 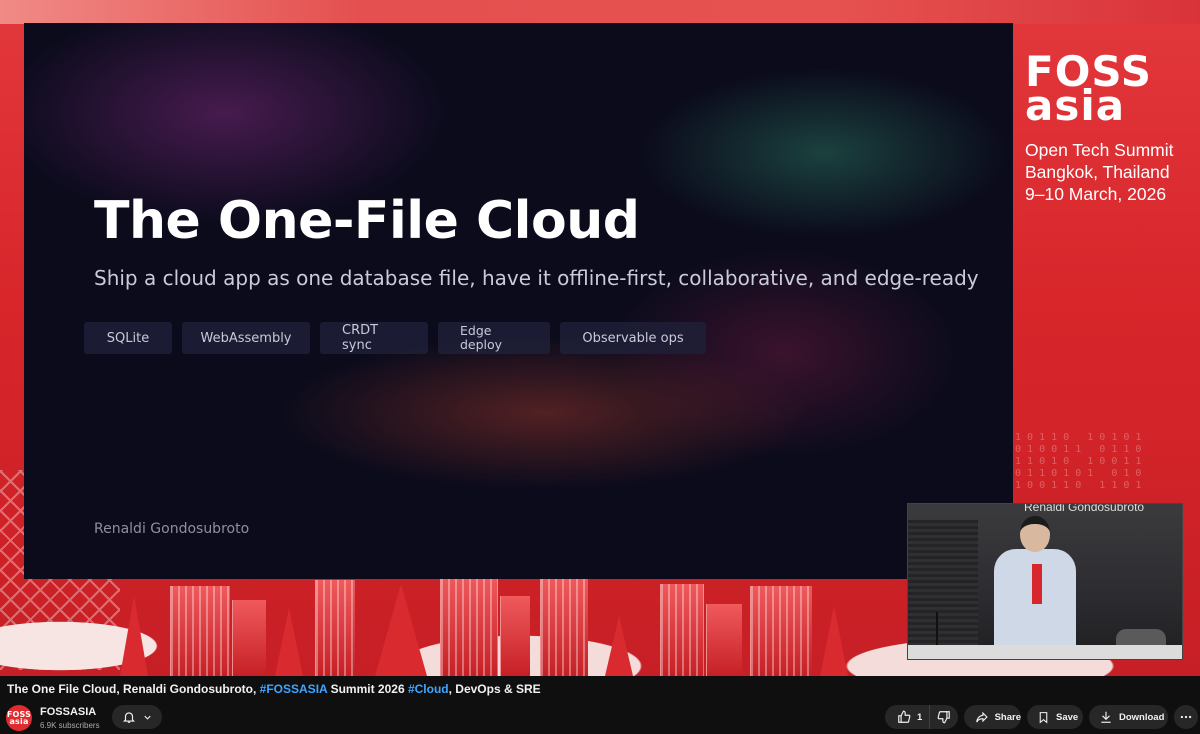 What do you see at coordinates (1007, 717) in the screenshot?
I see `share-label: Share` at bounding box center [1007, 717].